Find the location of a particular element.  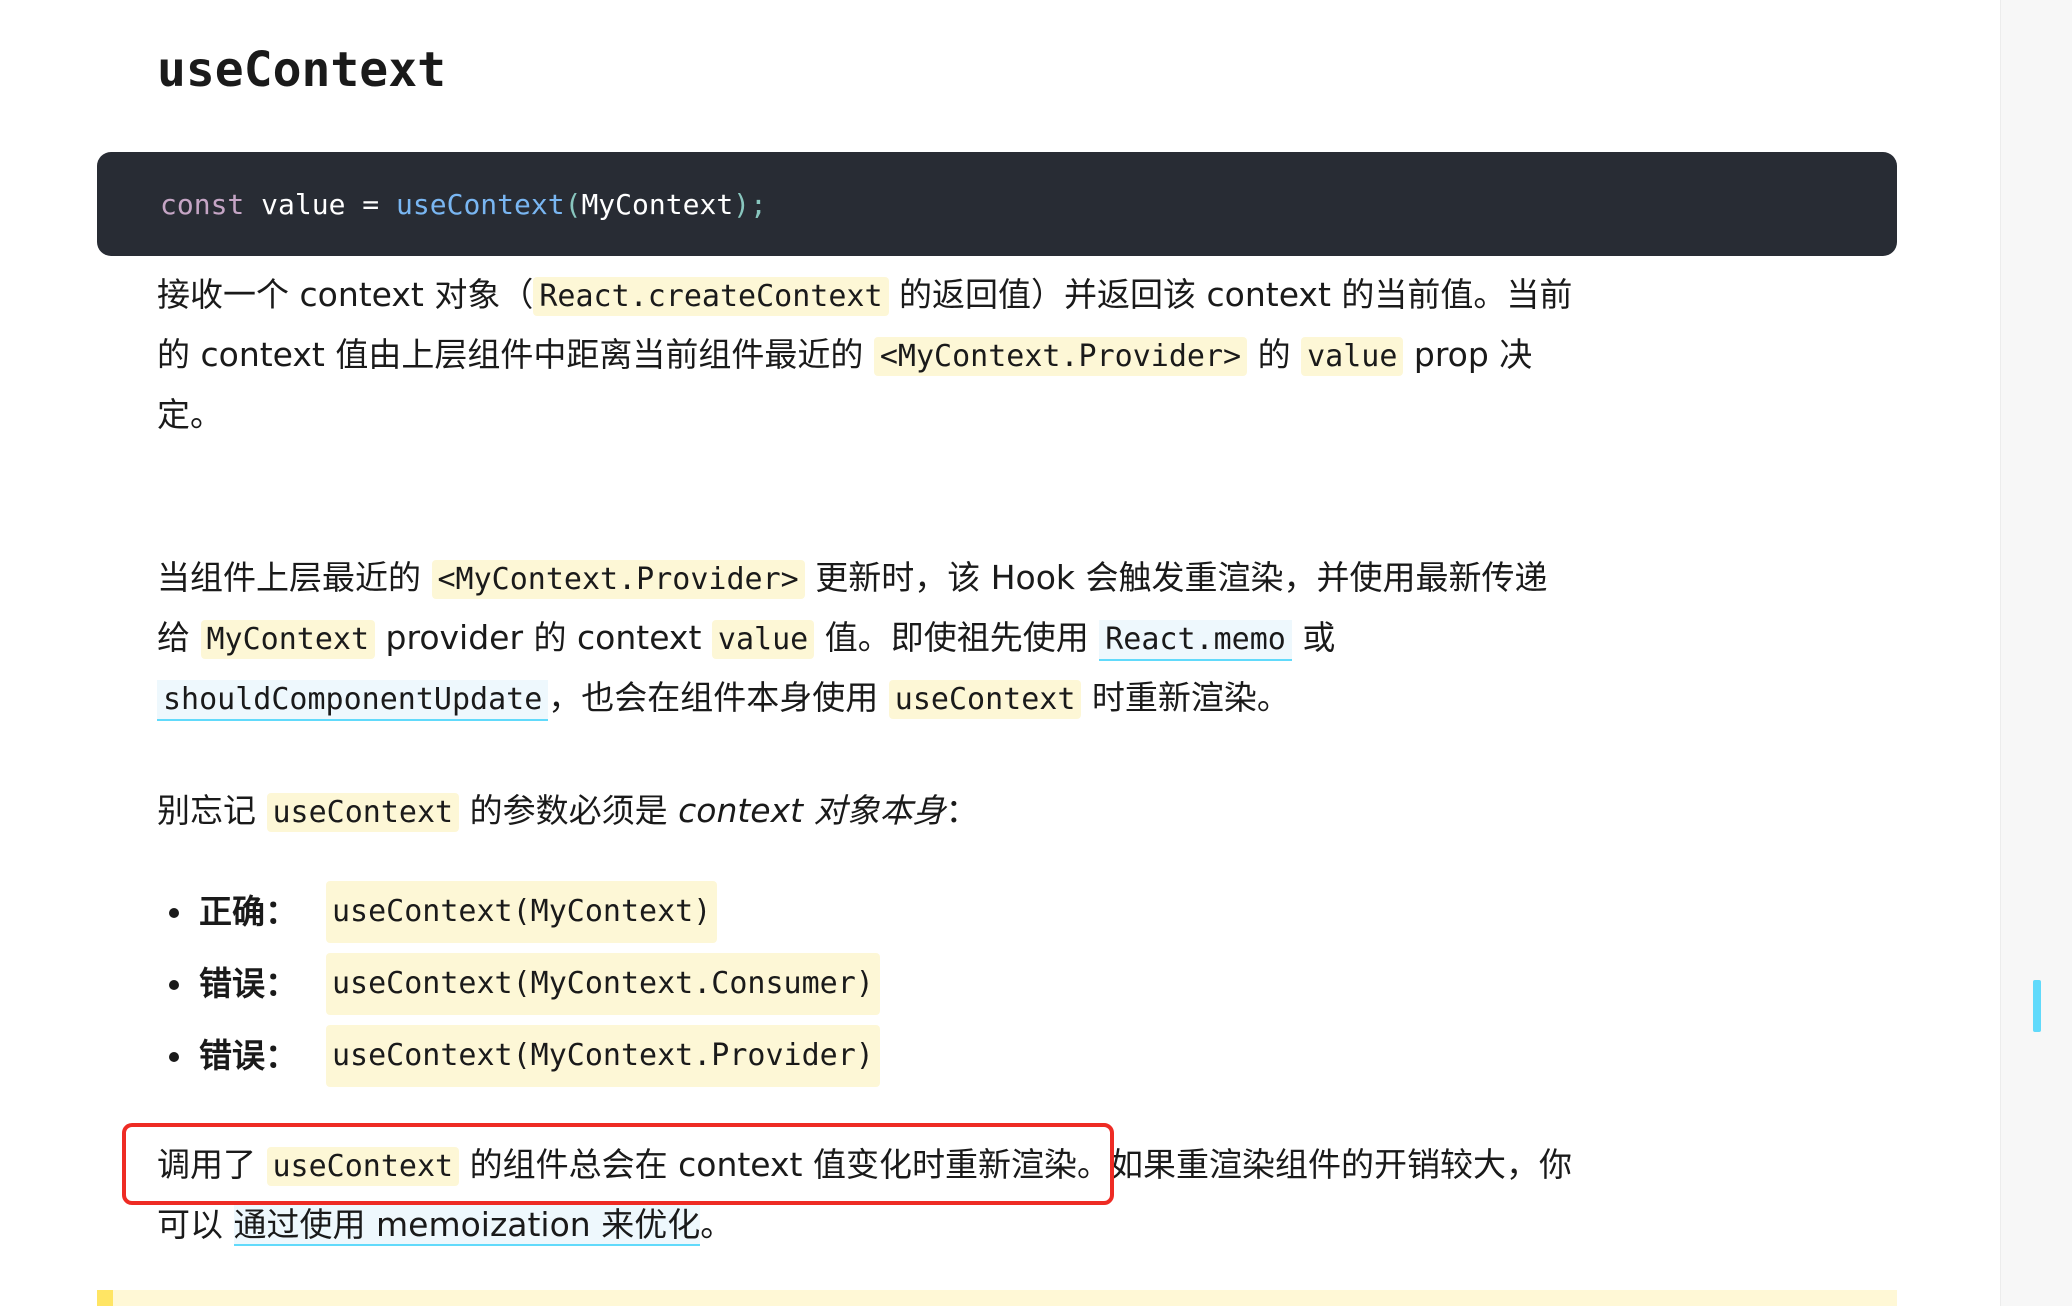

right-sidebar is located at coordinates (2036, 653).